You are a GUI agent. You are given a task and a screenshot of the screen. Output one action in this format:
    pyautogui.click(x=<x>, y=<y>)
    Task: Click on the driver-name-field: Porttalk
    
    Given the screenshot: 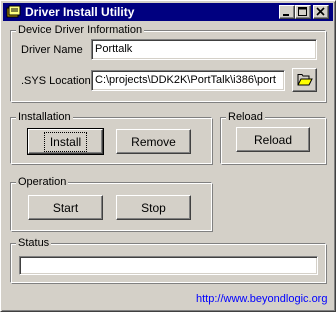 What is the action you would take?
    pyautogui.click(x=204, y=49)
    